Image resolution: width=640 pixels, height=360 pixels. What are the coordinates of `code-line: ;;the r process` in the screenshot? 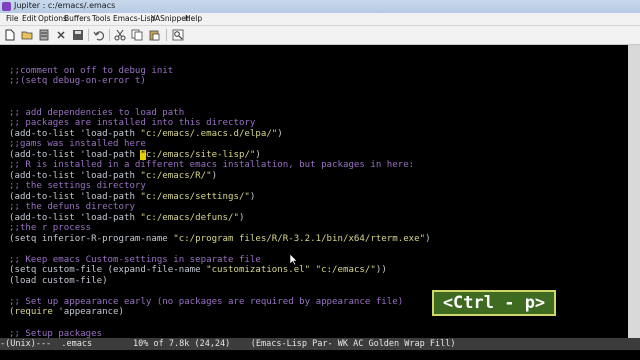 It's located at (50, 228).